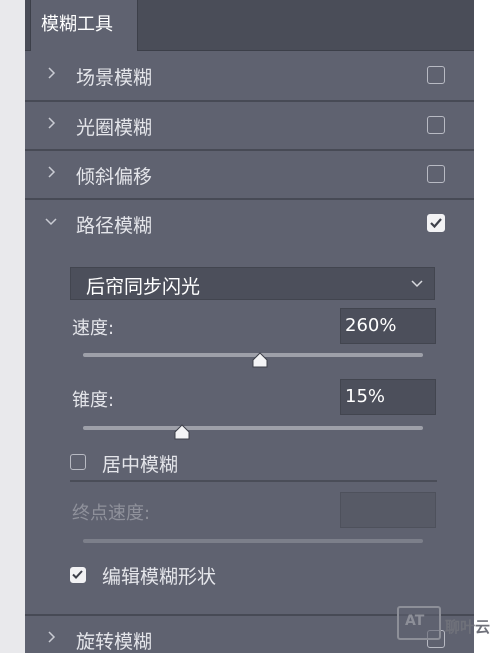 Image resolution: width=500 pixels, height=653 pixels. What do you see at coordinates (388, 510) in the screenshot?
I see `end-speed-input` at bounding box center [388, 510].